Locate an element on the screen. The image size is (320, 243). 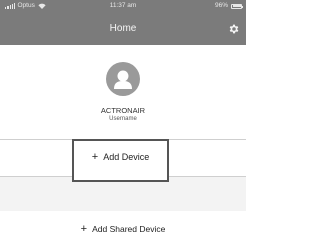
nav-bar: Home is located at coordinates (123, 28).